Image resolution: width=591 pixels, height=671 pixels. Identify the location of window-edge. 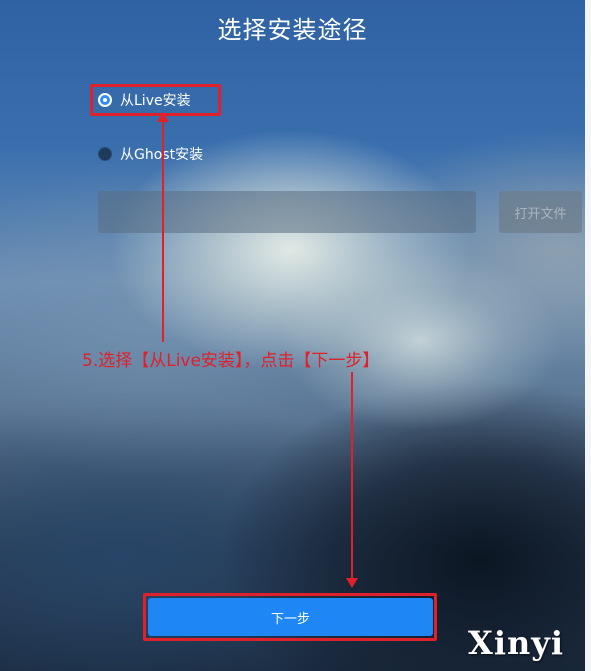
(588, 335).